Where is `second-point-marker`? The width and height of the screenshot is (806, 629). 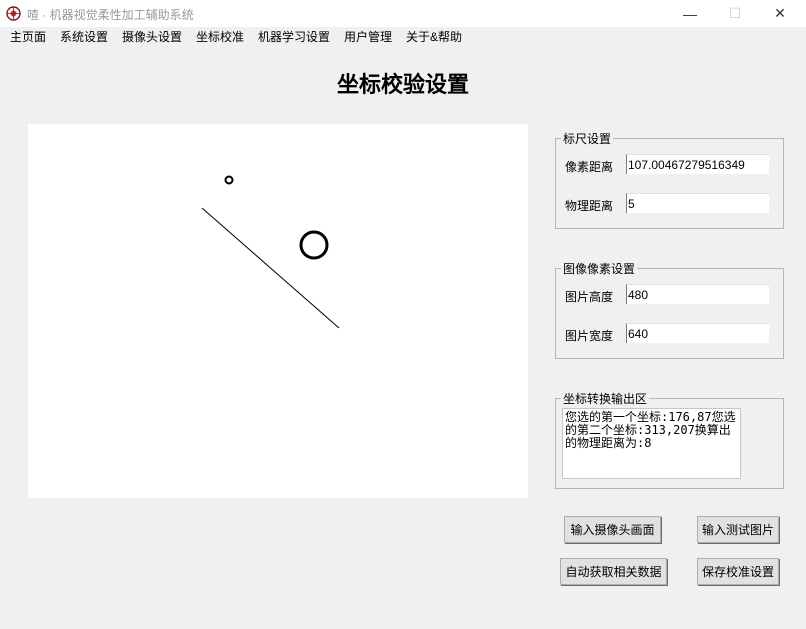
second-point-marker is located at coordinates (314, 245).